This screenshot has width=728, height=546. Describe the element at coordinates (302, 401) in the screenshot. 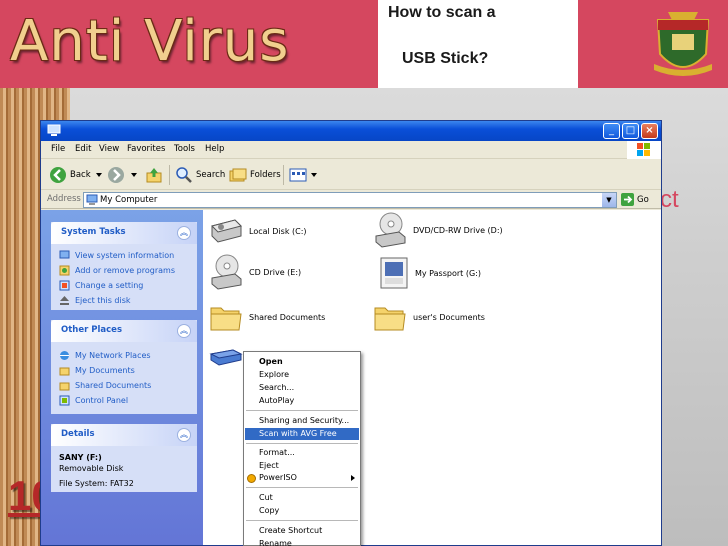

I see `ctx-autoplay: AutoPlay` at that location.